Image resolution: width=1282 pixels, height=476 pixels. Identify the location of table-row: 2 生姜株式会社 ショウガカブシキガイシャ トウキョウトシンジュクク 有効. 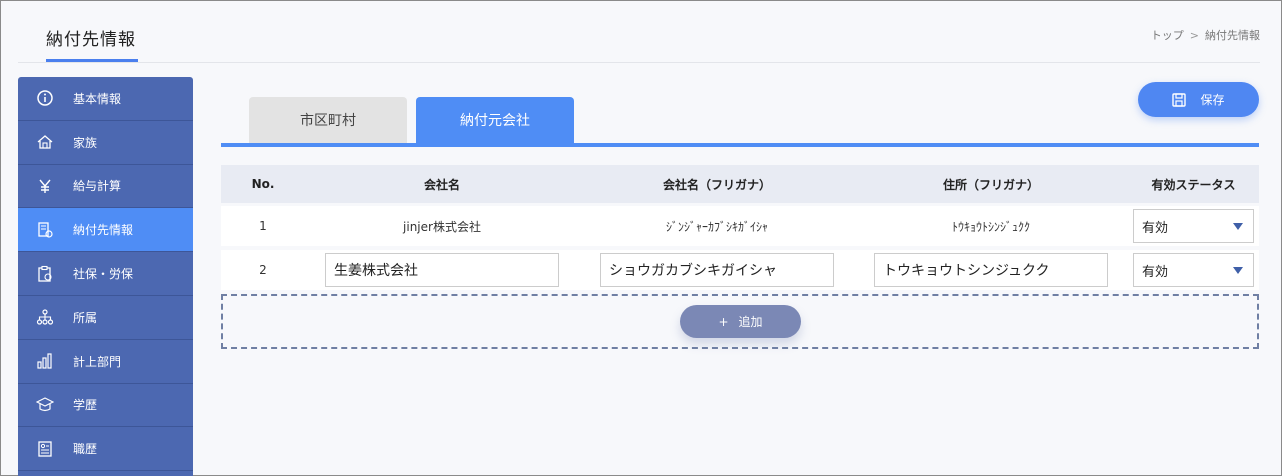
(740, 270).